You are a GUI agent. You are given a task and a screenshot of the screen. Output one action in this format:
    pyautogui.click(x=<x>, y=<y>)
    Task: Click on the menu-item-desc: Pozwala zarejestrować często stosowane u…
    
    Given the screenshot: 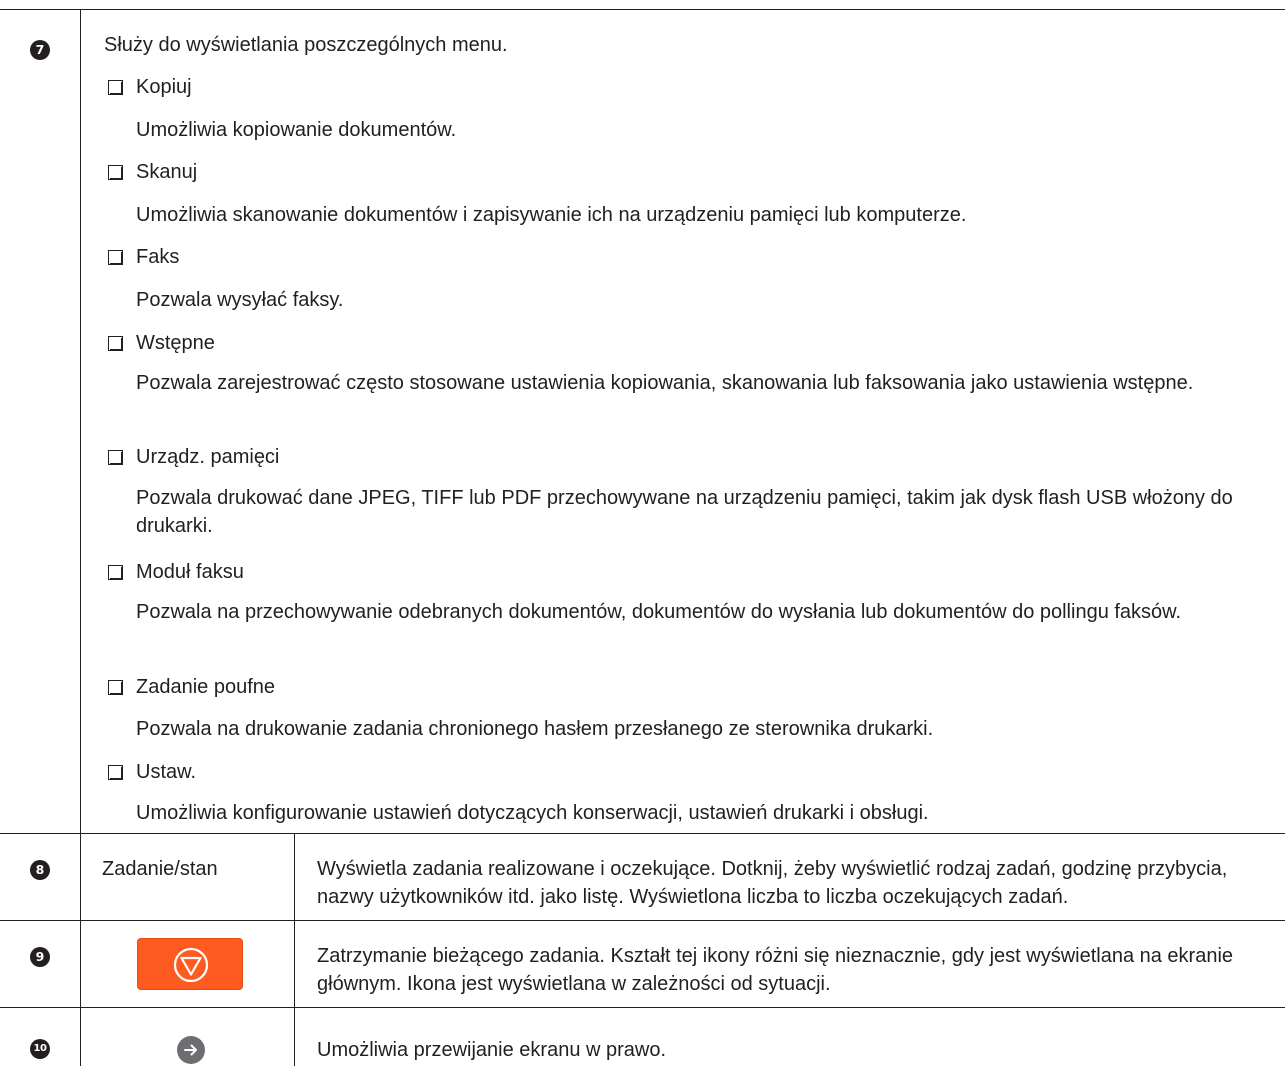 What is the action you would take?
    pyautogui.click(x=665, y=383)
    